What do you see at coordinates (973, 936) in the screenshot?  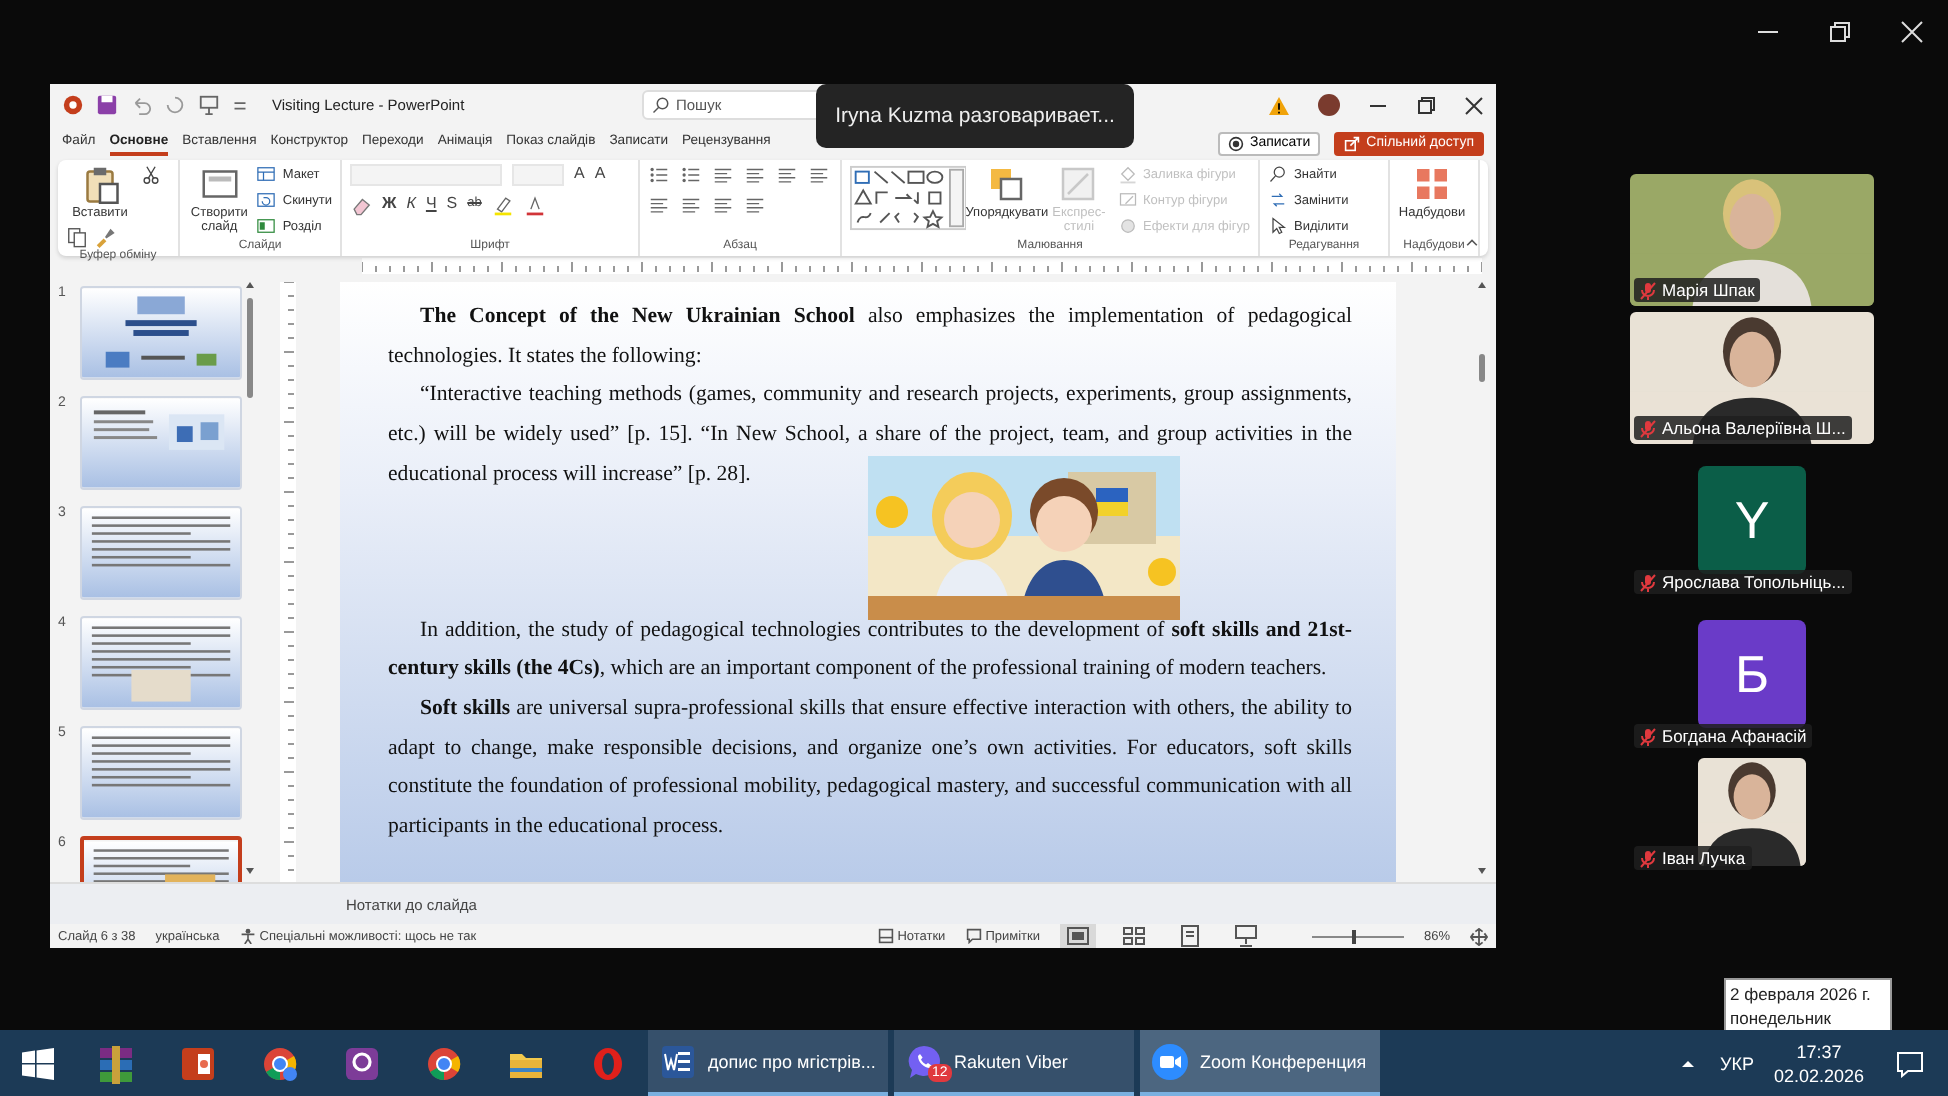 I see `comment-icon` at bounding box center [973, 936].